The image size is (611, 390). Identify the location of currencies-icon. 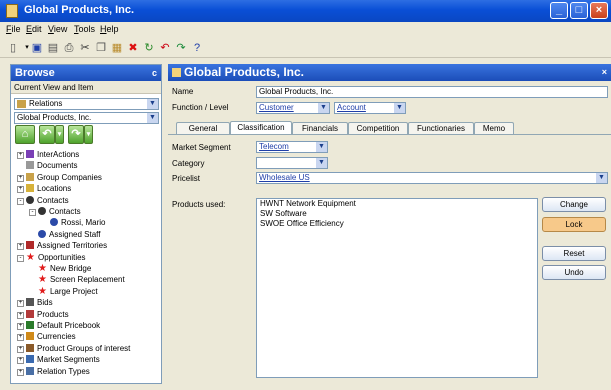
(30, 336).